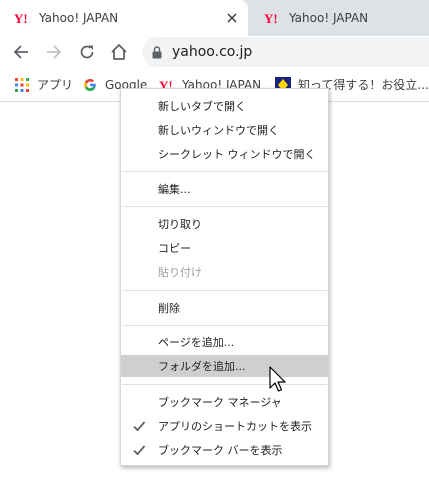 This screenshot has height=478, width=429. What do you see at coordinates (224, 248) in the screenshot?
I see `menu-item-copy: コピー` at bounding box center [224, 248].